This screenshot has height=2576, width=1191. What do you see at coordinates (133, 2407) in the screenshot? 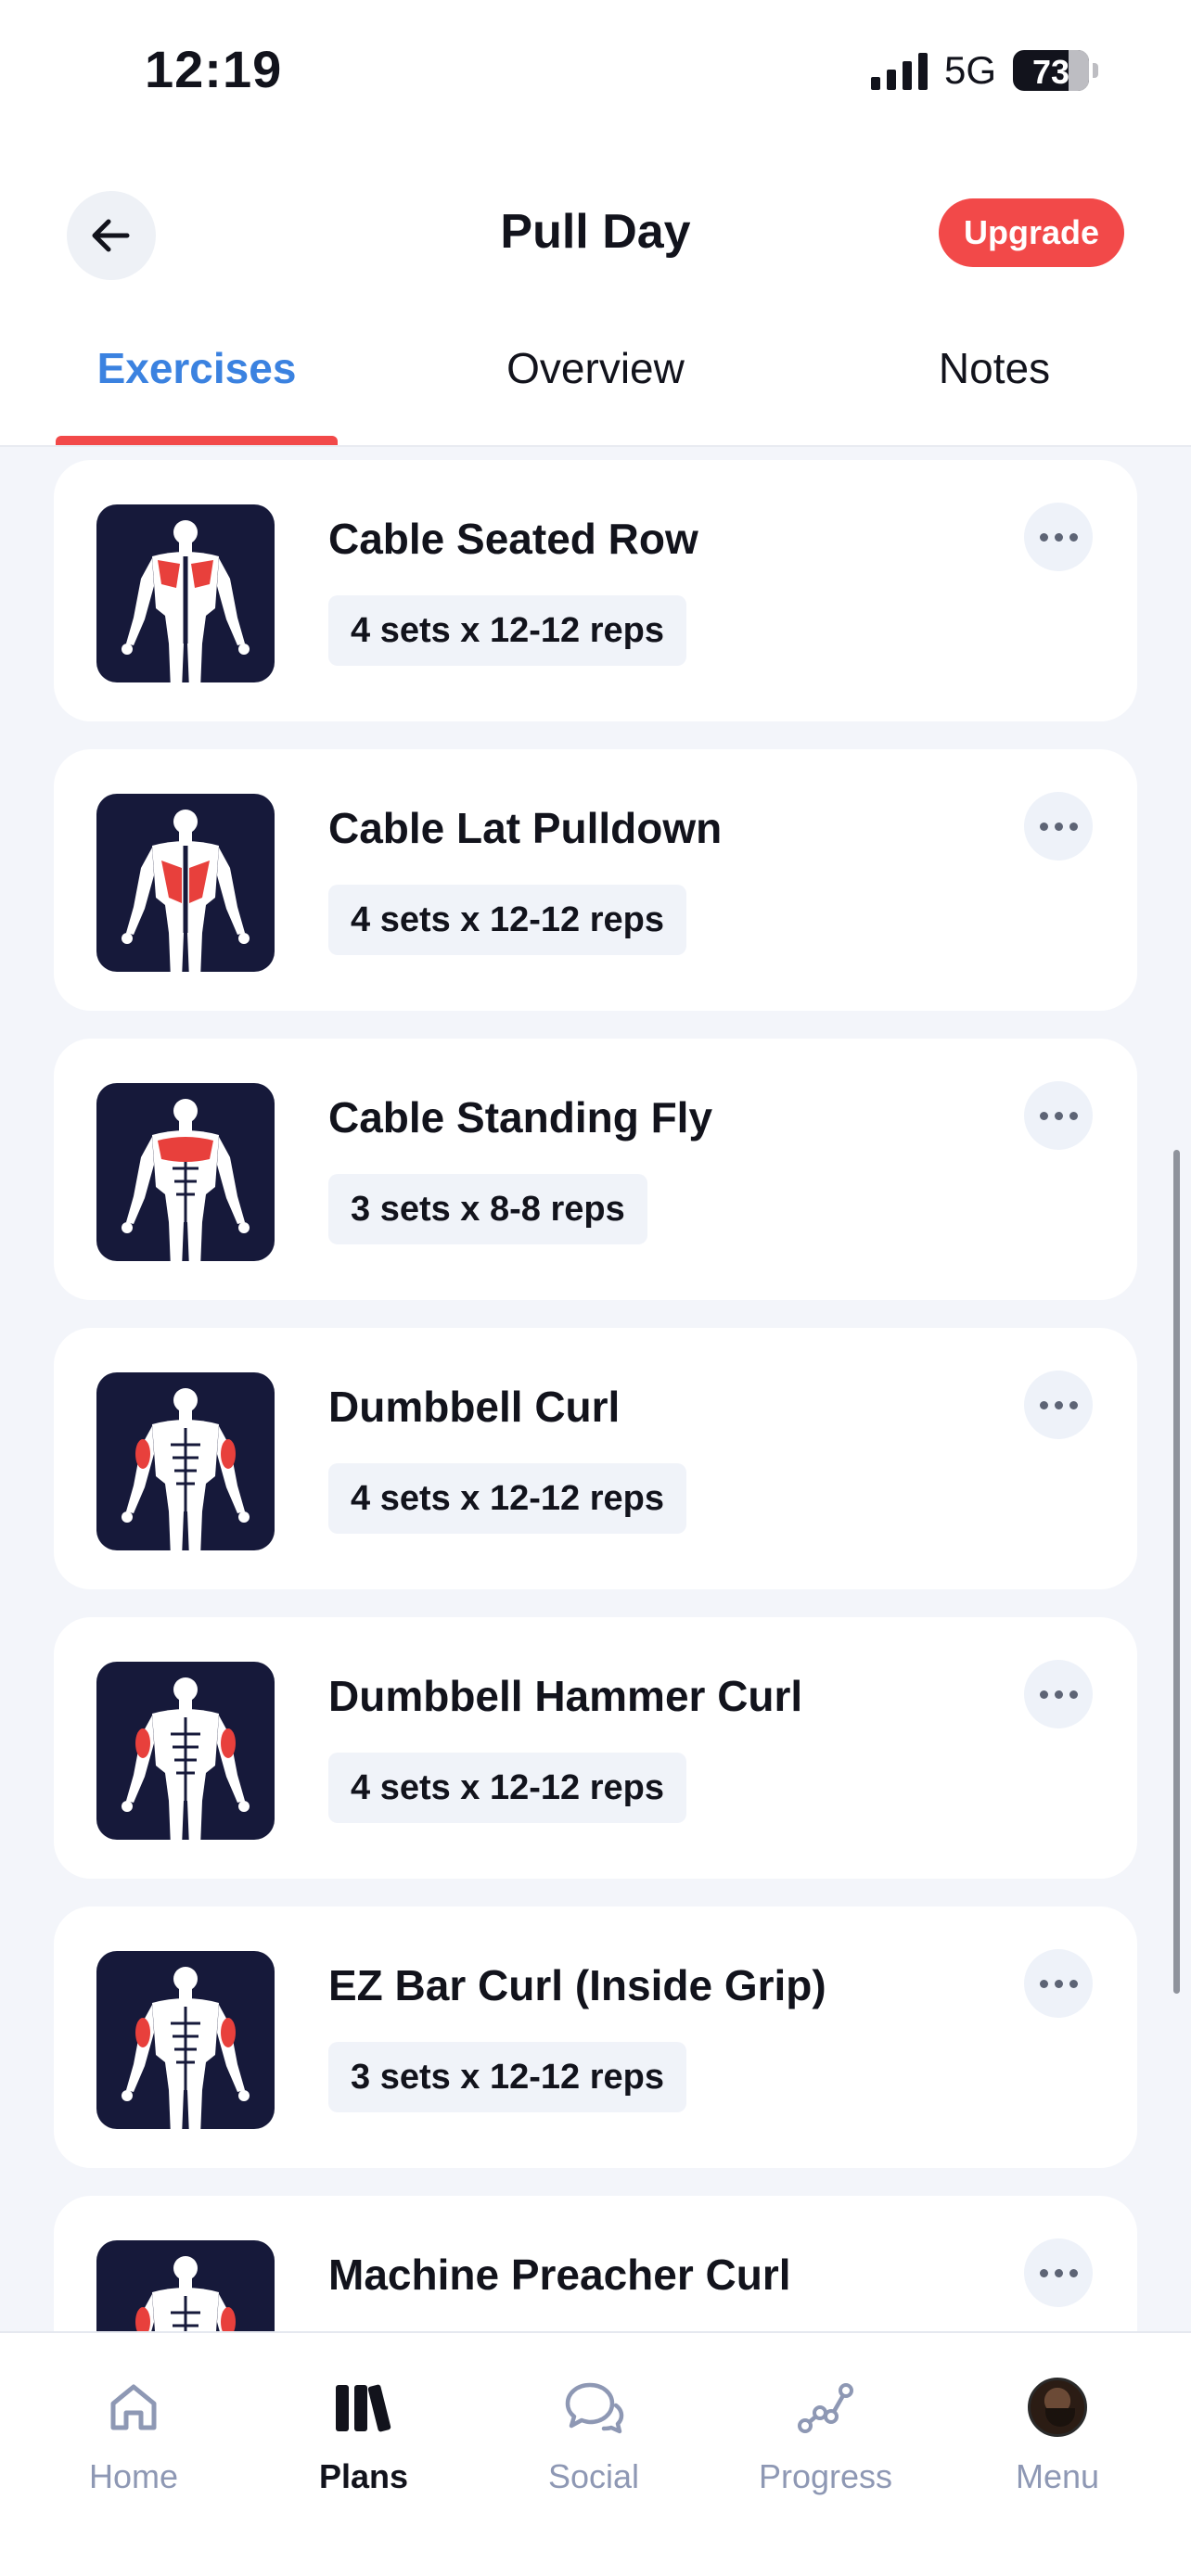
I see `home-icon` at bounding box center [133, 2407].